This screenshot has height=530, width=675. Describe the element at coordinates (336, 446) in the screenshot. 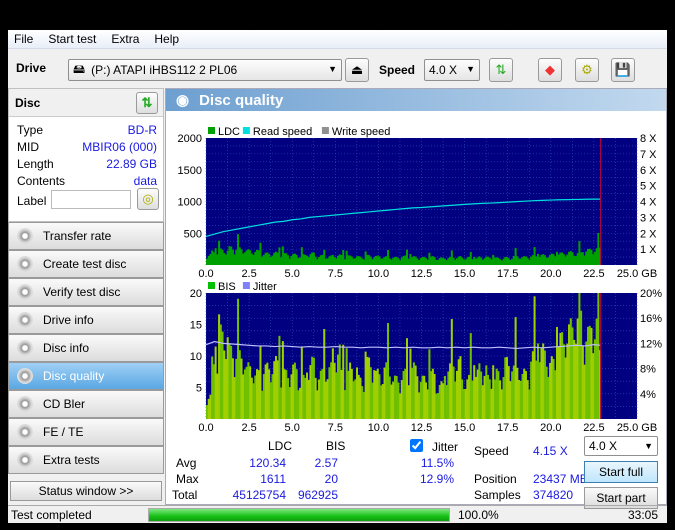

I see `col-bis: BIS` at that location.